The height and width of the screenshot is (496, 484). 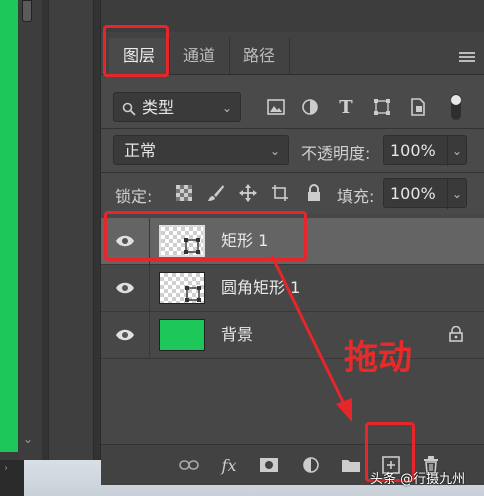 I want to click on annotation-drag-text: 拖动, so click(x=378, y=358).